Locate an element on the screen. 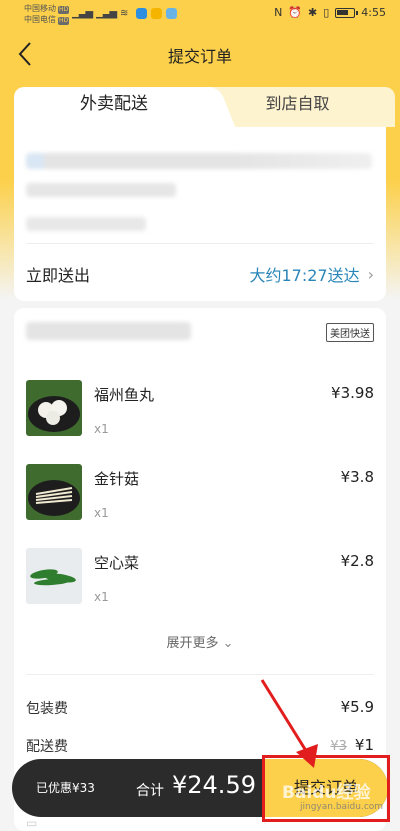 The image size is (400, 831). carrier-2: 中国电信 is located at coordinates (40, 19).